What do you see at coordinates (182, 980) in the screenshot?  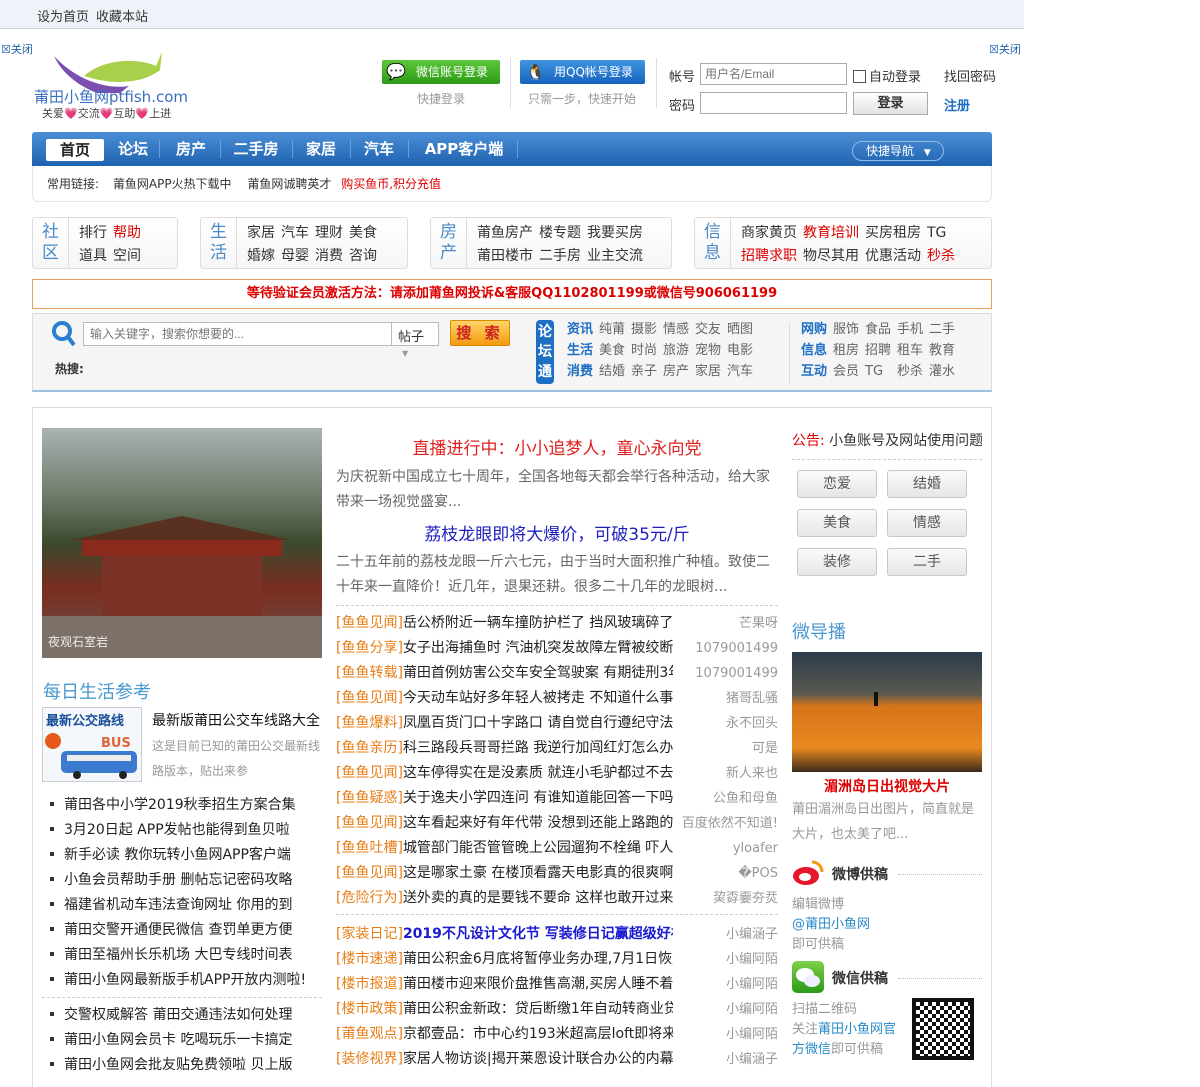 I see `list-item: 莆田小鱼网最新版手机APP开放内测啦!` at bounding box center [182, 980].